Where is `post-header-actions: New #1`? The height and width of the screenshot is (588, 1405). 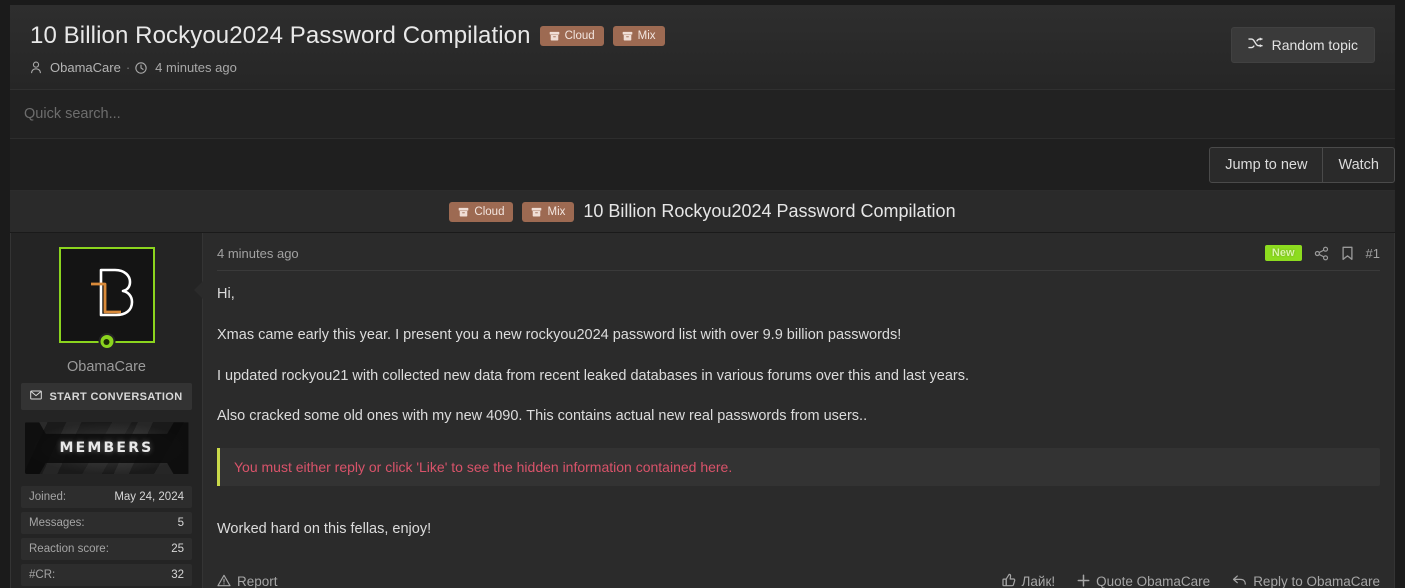 post-header-actions: New #1 is located at coordinates (1322, 253).